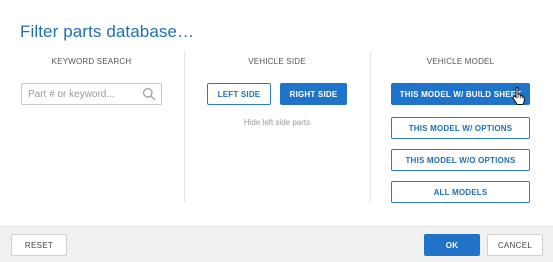  I want to click on ok-button: OK, so click(452, 245).